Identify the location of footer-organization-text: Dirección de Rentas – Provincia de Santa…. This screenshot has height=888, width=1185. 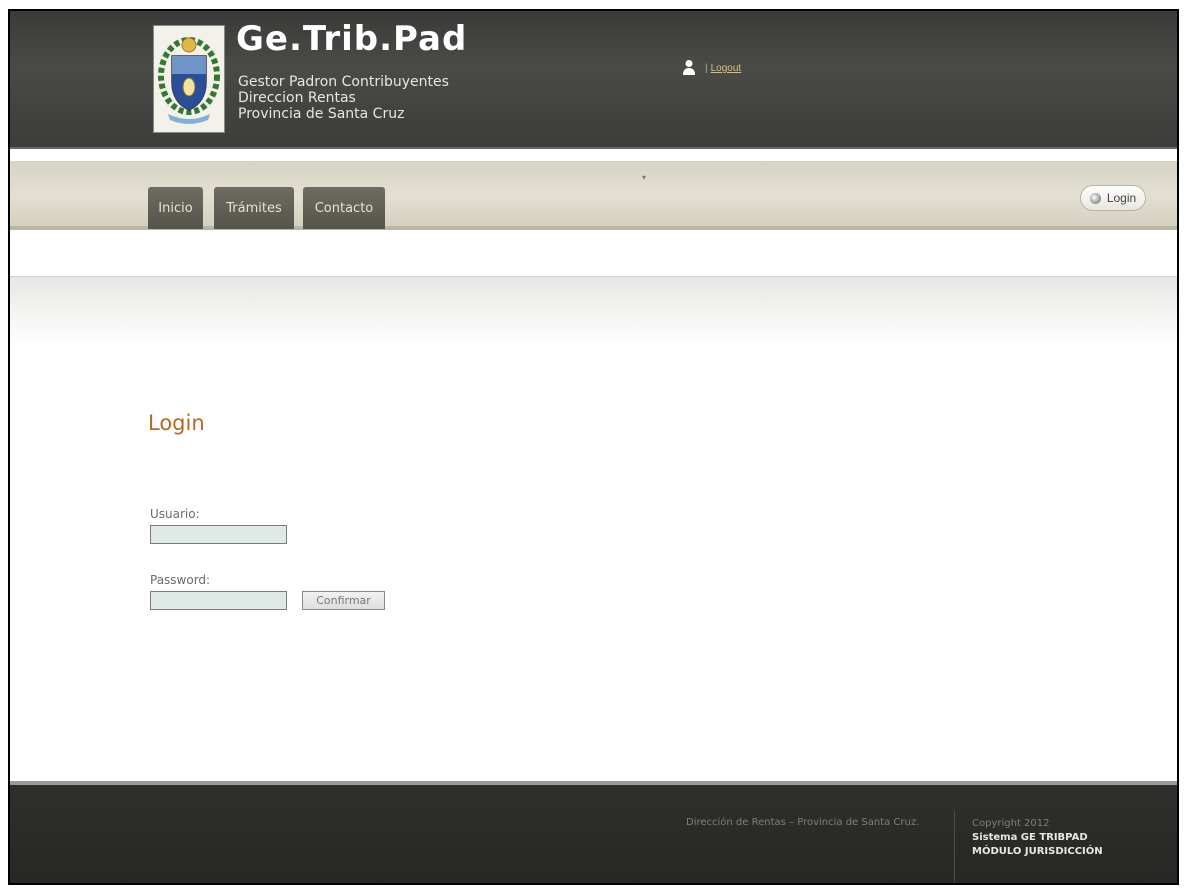
(803, 822).